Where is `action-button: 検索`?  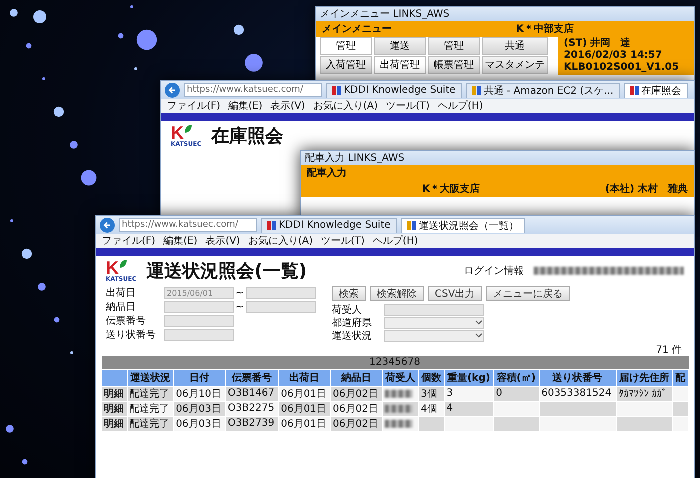 action-button: 検索 is located at coordinates (349, 293).